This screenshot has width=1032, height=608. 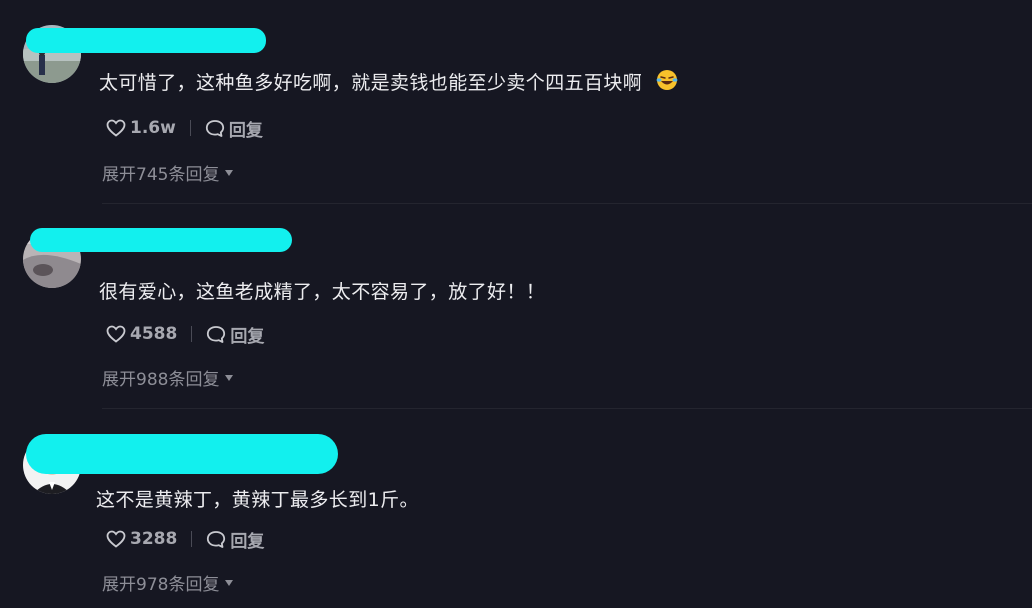 What do you see at coordinates (154, 539) in the screenshot?
I see `like-count: 3288` at bounding box center [154, 539].